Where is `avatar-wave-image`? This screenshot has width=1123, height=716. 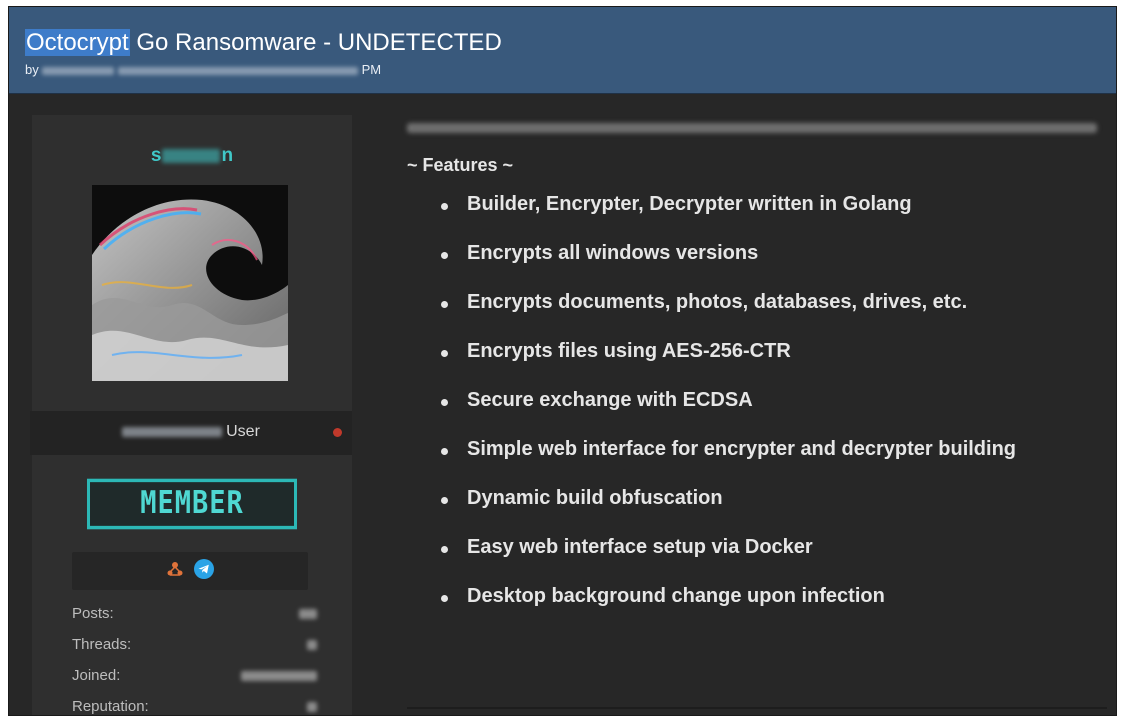 avatar-wave-image is located at coordinates (190, 283).